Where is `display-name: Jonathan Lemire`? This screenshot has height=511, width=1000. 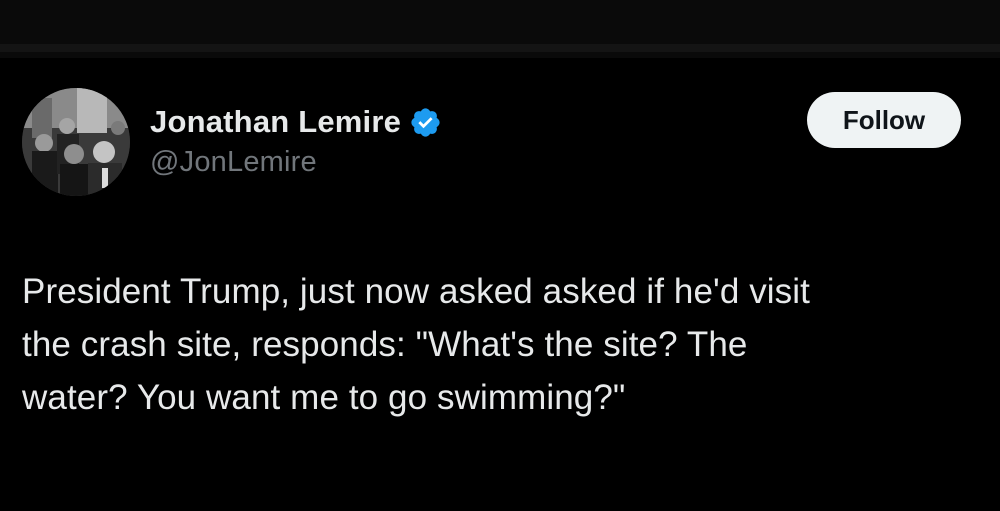 display-name: Jonathan Lemire is located at coordinates (275, 122).